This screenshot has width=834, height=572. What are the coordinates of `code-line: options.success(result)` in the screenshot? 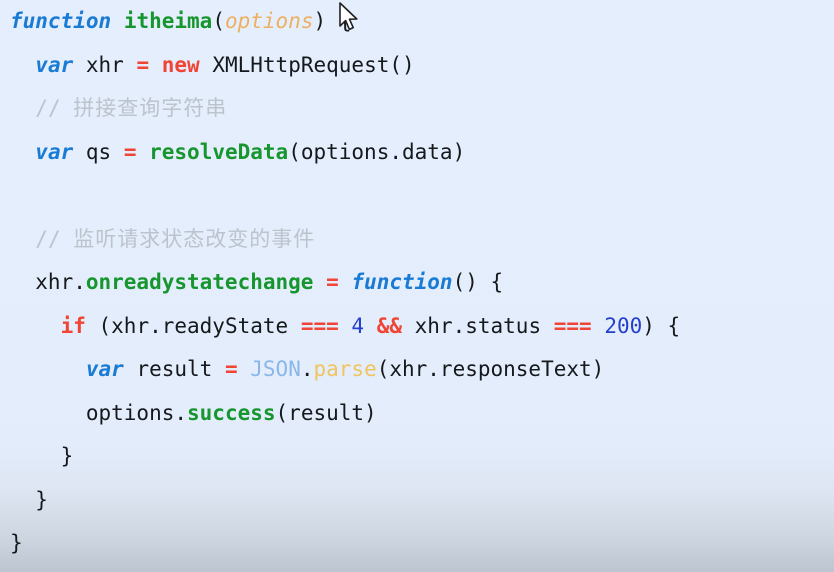 It's located at (417, 414).